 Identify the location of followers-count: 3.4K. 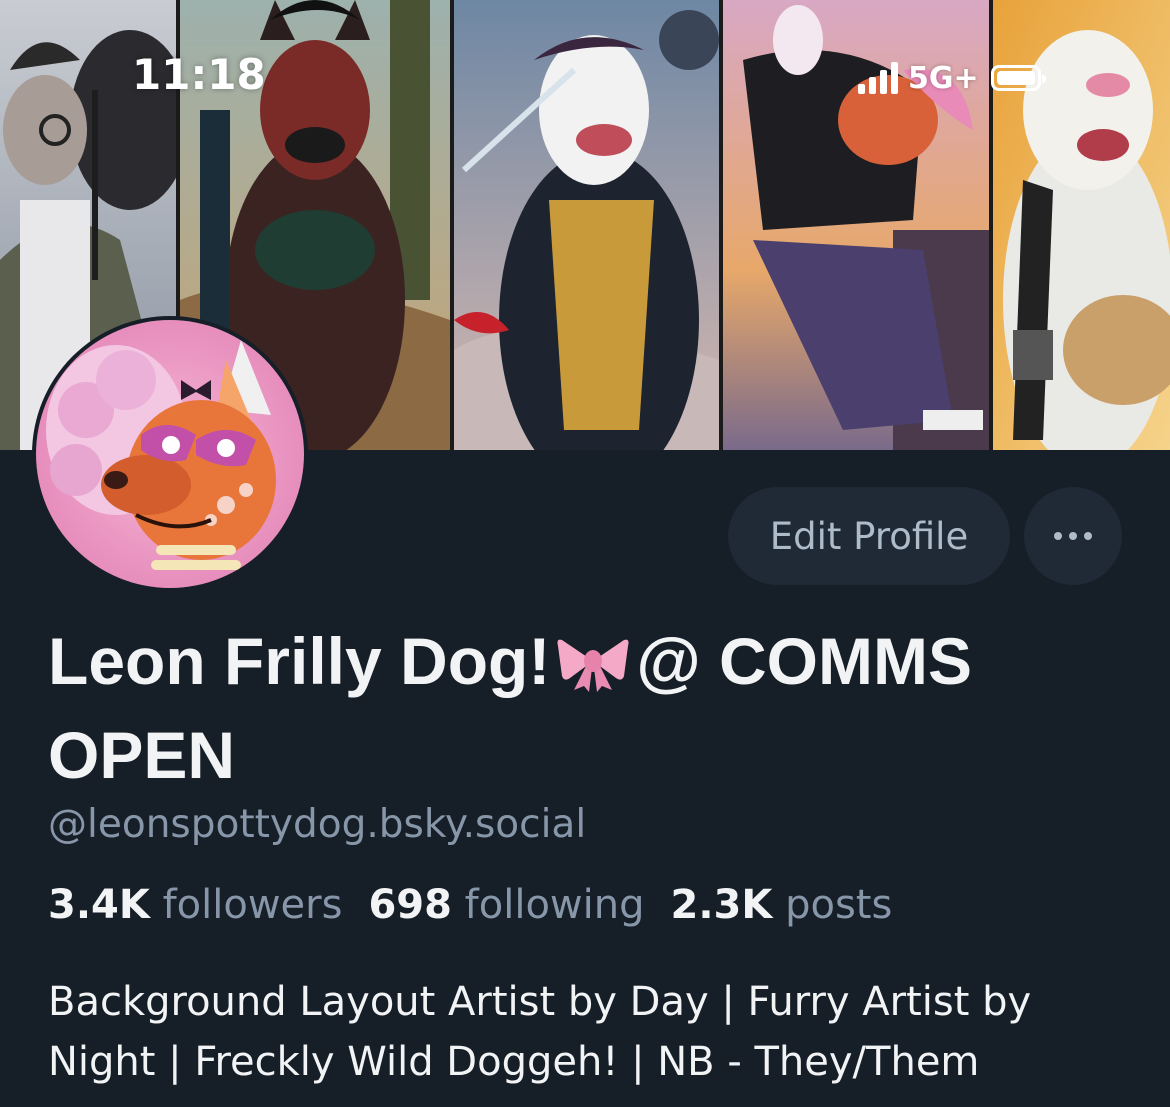
(99, 905).